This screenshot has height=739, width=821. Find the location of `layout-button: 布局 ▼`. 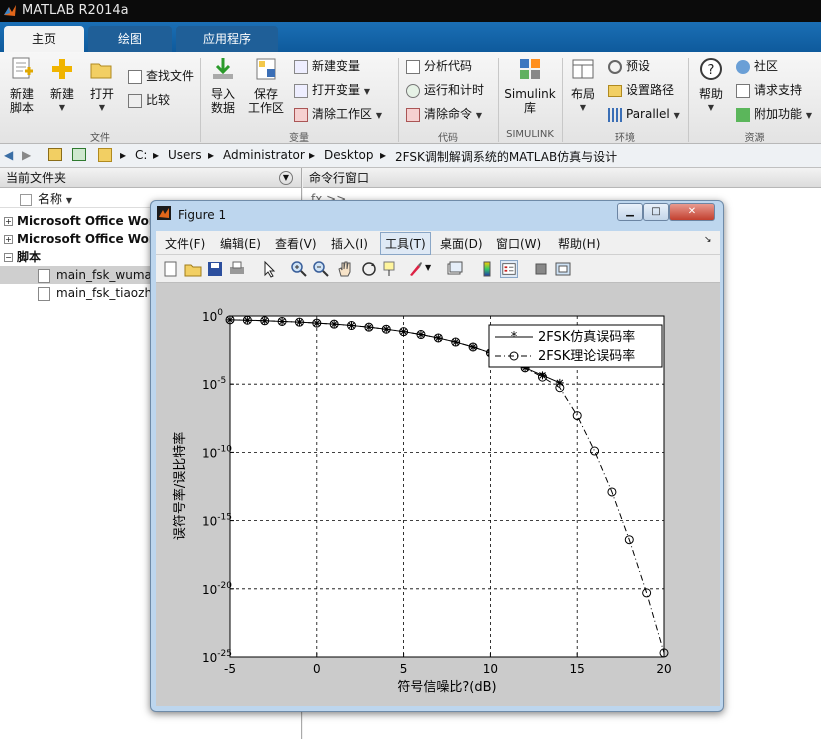

layout-button: 布局 ▼ is located at coordinates (583, 85).